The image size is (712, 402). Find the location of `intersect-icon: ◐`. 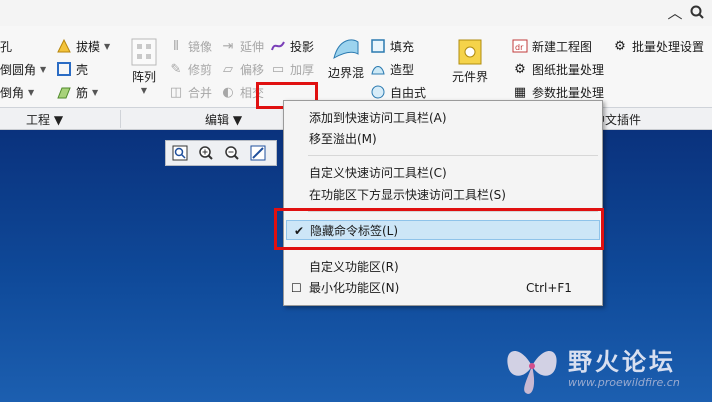

intersect-icon: ◐ is located at coordinates (228, 92).